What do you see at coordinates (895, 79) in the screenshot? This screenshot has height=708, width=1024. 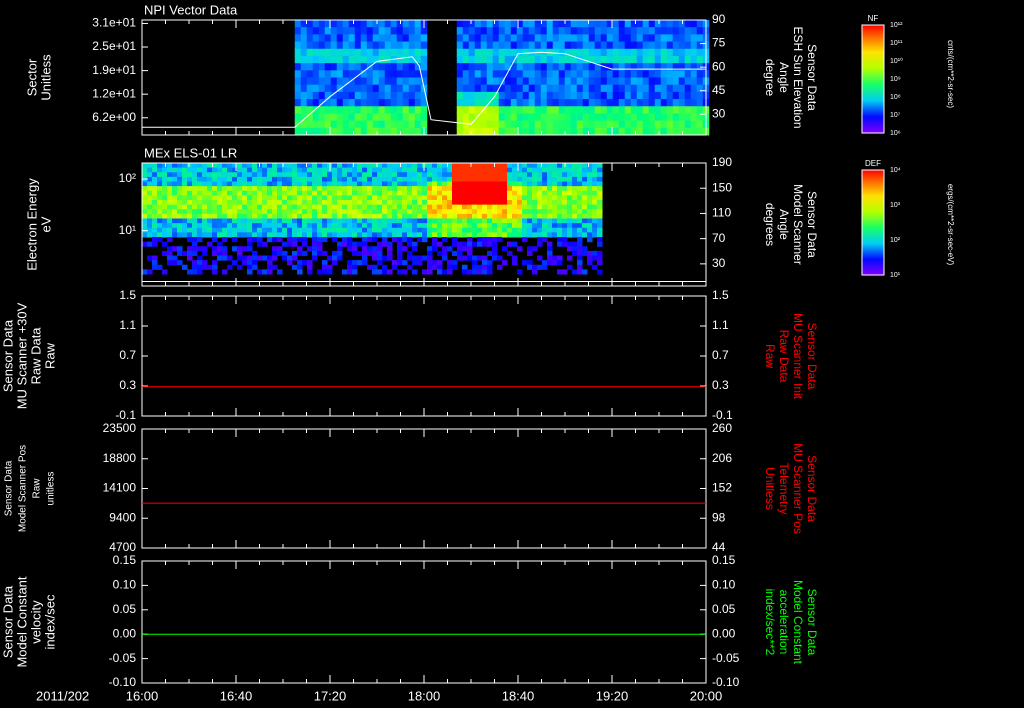 I see `colorbar-tick-label: 10⁹` at bounding box center [895, 79].